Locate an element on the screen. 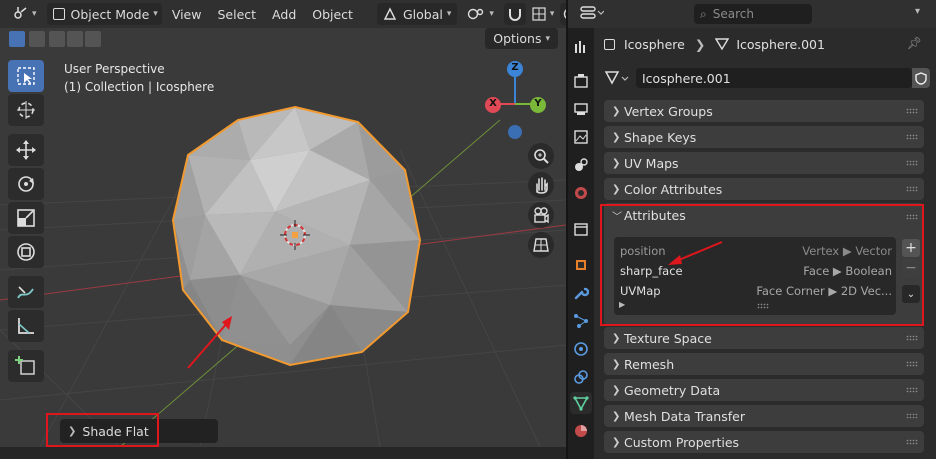 The image size is (936, 459). tool-measure is located at coordinates (26, 326).